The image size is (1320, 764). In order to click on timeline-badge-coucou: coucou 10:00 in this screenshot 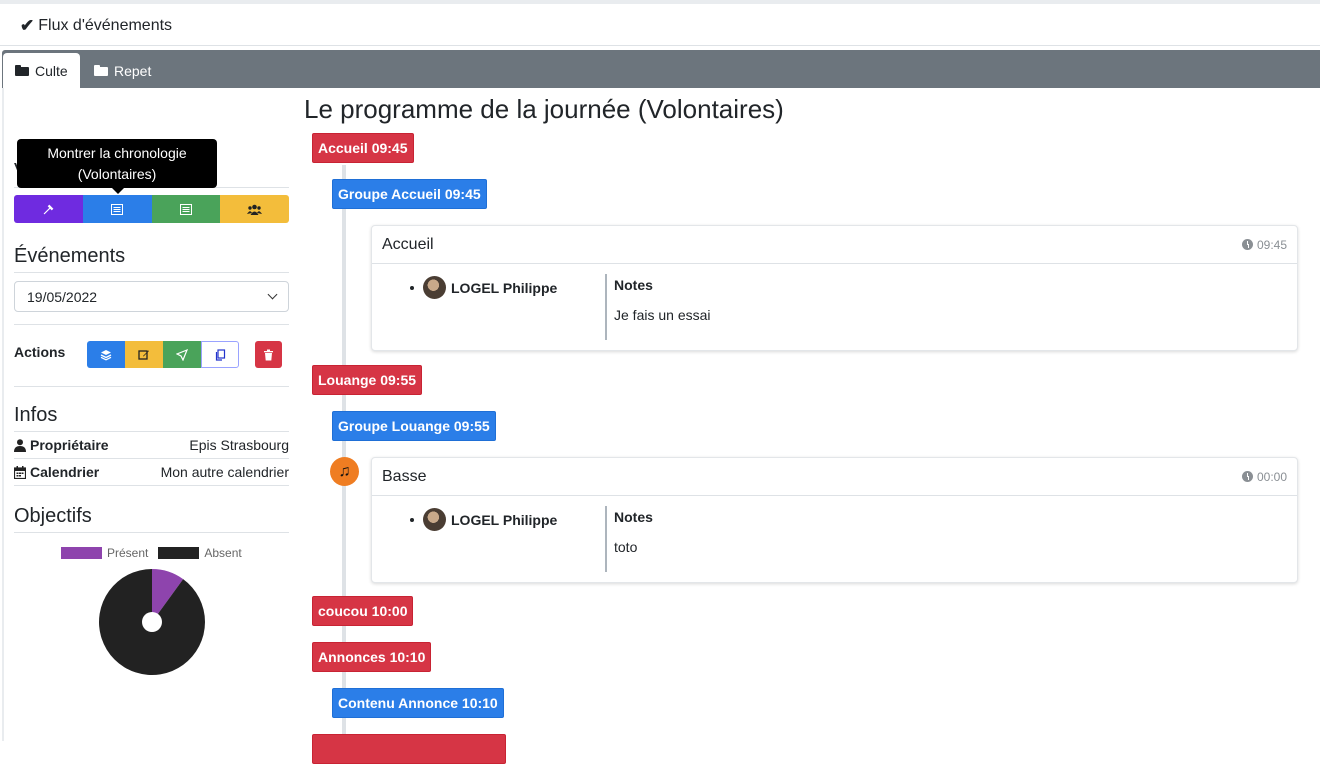, I will do `click(363, 611)`.